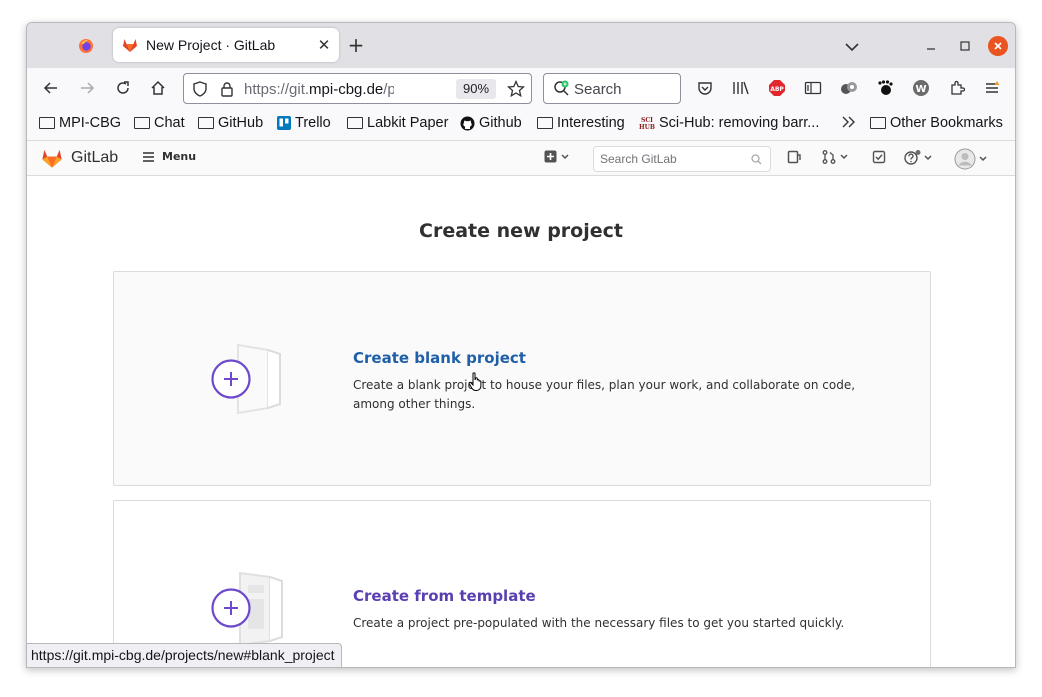 This screenshot has width=1042, height=697. I want to click on todos-button, so click(879, 157).